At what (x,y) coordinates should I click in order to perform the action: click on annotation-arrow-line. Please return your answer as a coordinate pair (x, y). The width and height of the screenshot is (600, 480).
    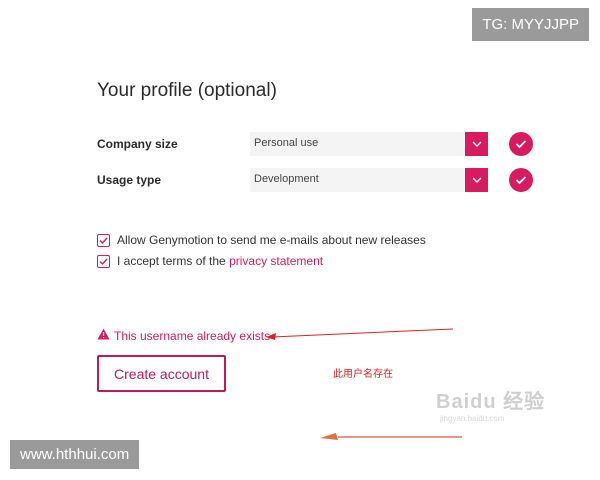
    Looking at the image, I should click on (362, 333).